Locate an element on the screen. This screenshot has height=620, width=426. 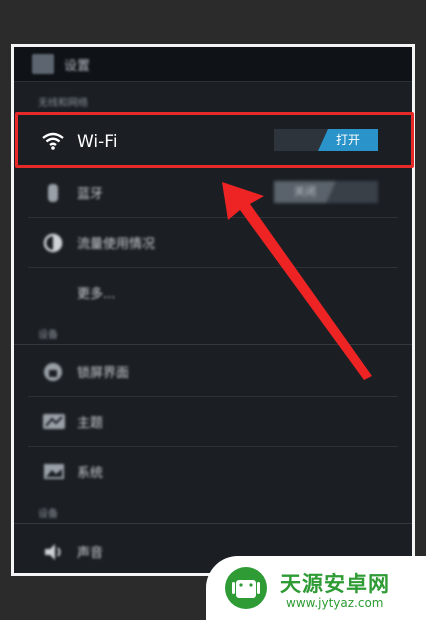
watermark-badge: 天源安卓网 www.jytyaz.com is located at coordinates (316, 588).